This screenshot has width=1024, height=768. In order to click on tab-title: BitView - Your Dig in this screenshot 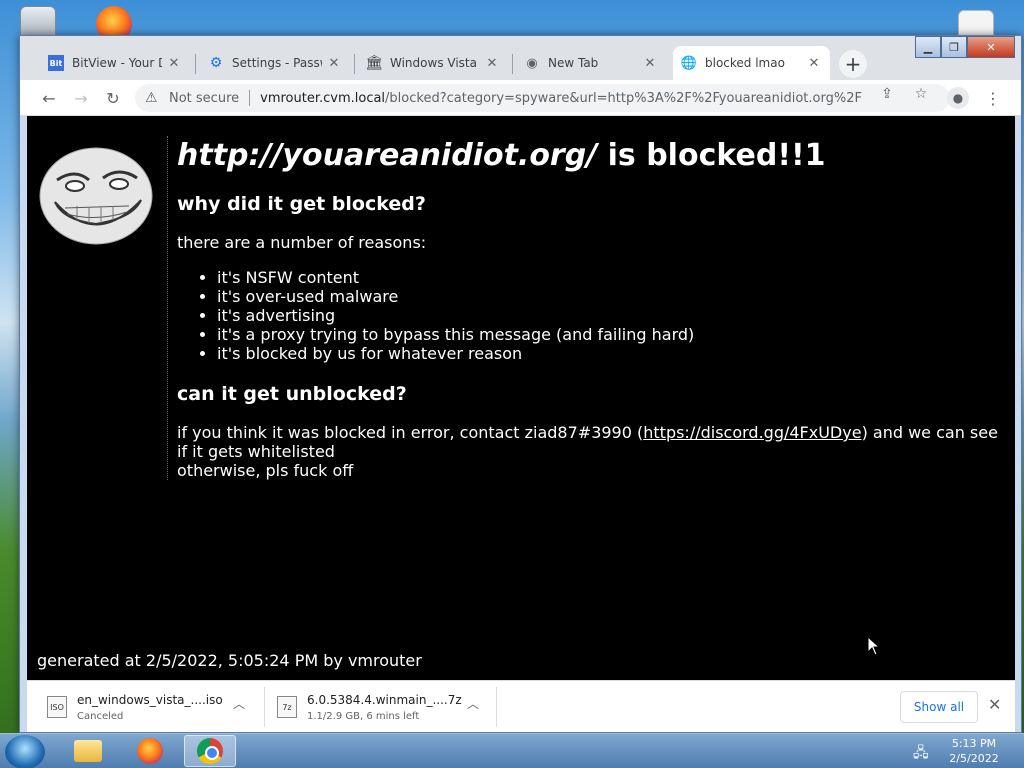, I will do `click(117, 63)`.